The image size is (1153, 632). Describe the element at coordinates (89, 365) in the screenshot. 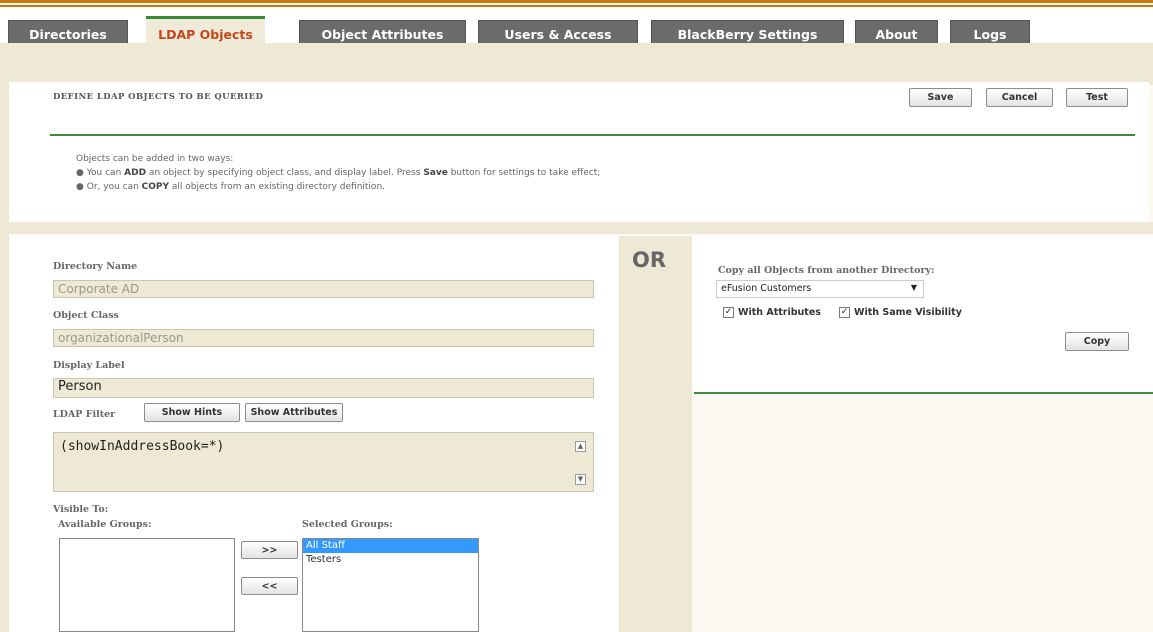

I see `display-label-label: Display Label` at that location.